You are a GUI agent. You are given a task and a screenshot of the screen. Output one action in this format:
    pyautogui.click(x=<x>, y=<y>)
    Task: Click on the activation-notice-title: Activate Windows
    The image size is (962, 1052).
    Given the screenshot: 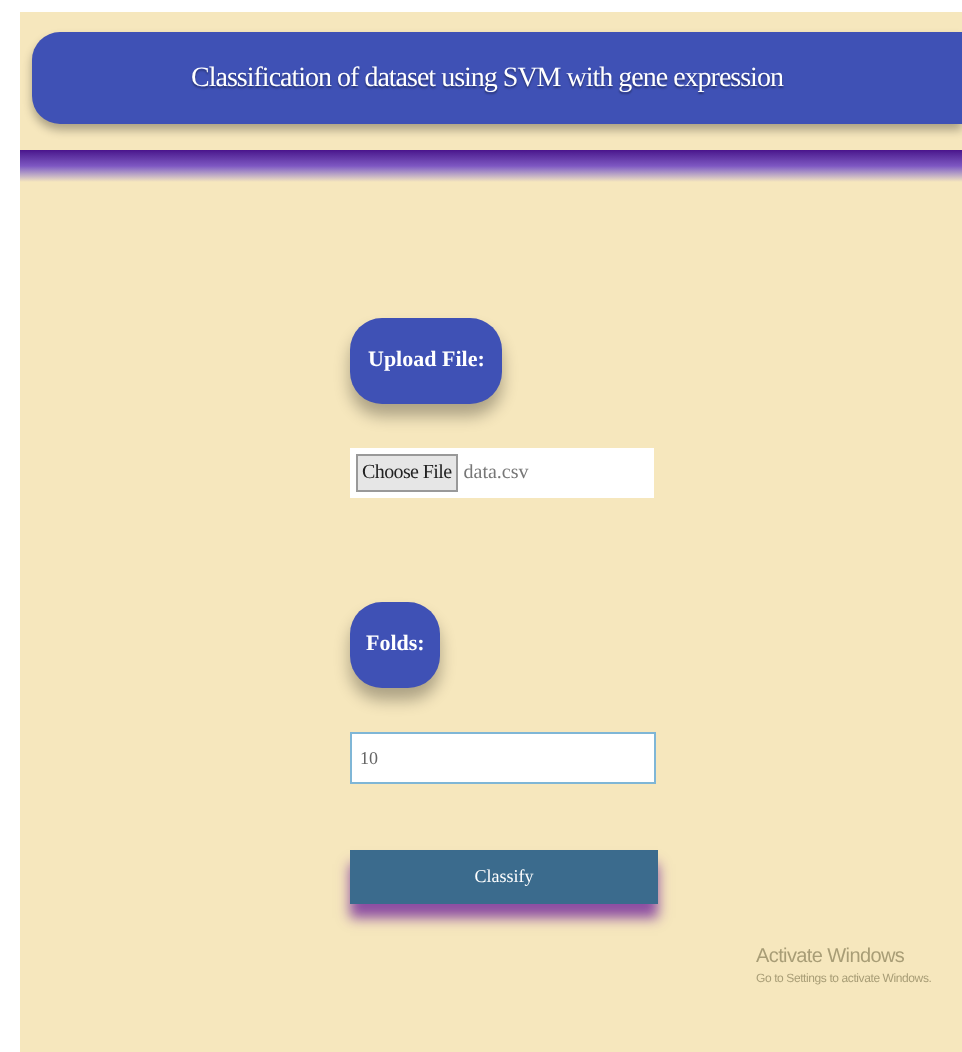 What is the action you would take?
    pyautogui.click(x=831, y=958)
    